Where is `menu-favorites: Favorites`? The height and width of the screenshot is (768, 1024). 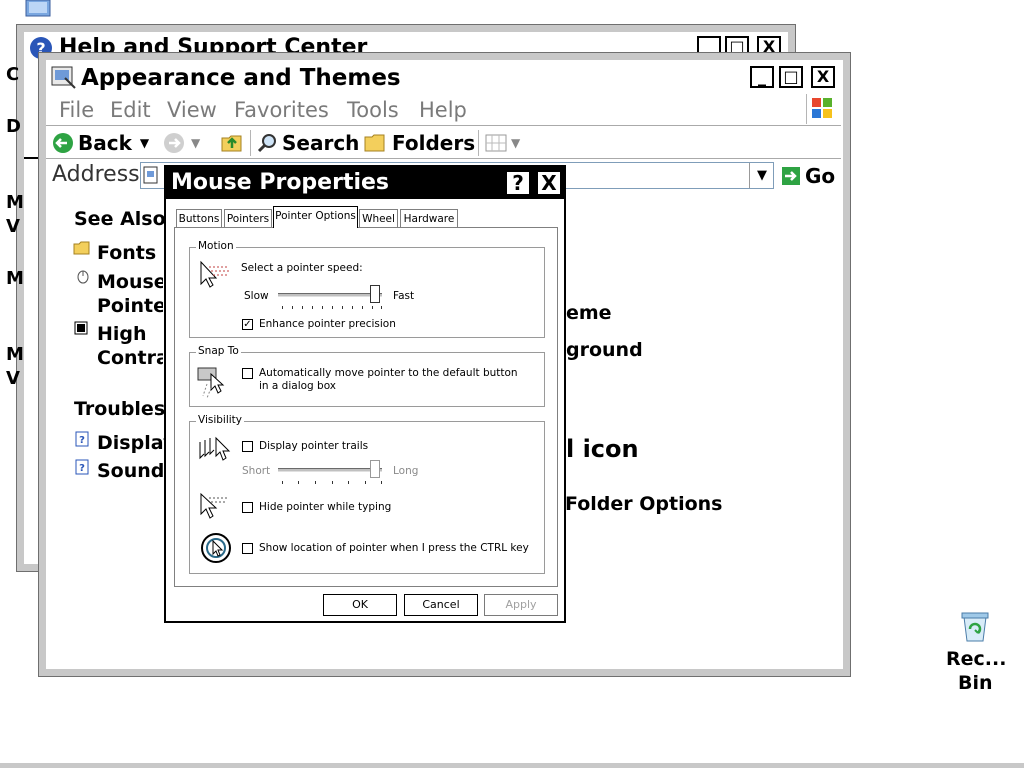 menu-favorites: Favorites is located at coordinates (281, 110).